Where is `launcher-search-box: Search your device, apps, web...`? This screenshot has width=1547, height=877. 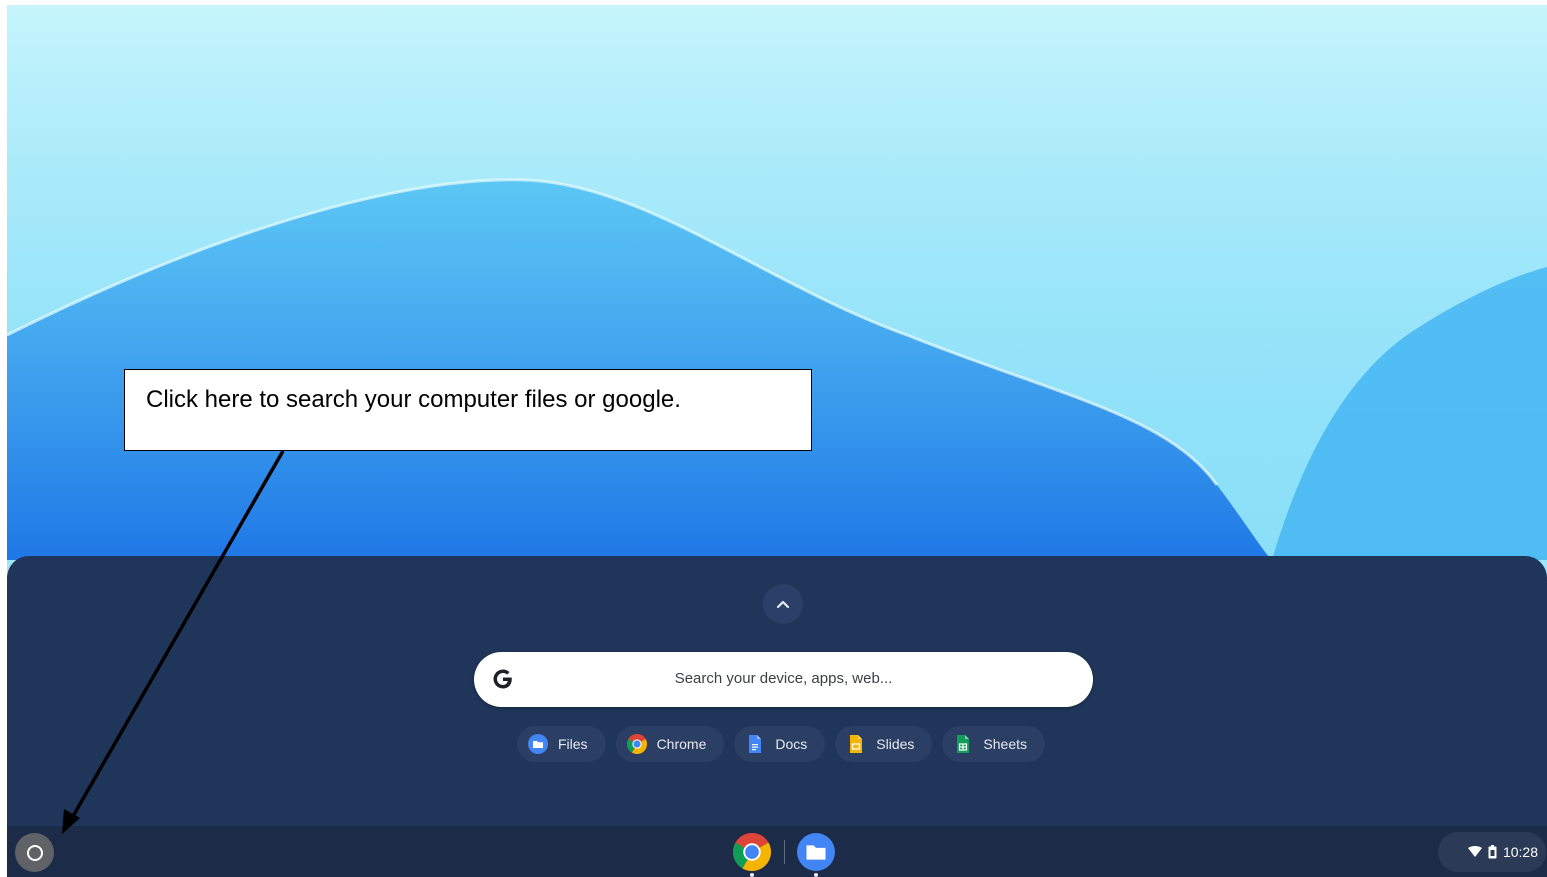 launcher-search-box: Search your device, apps, web... is located at coordinates (783, 679).